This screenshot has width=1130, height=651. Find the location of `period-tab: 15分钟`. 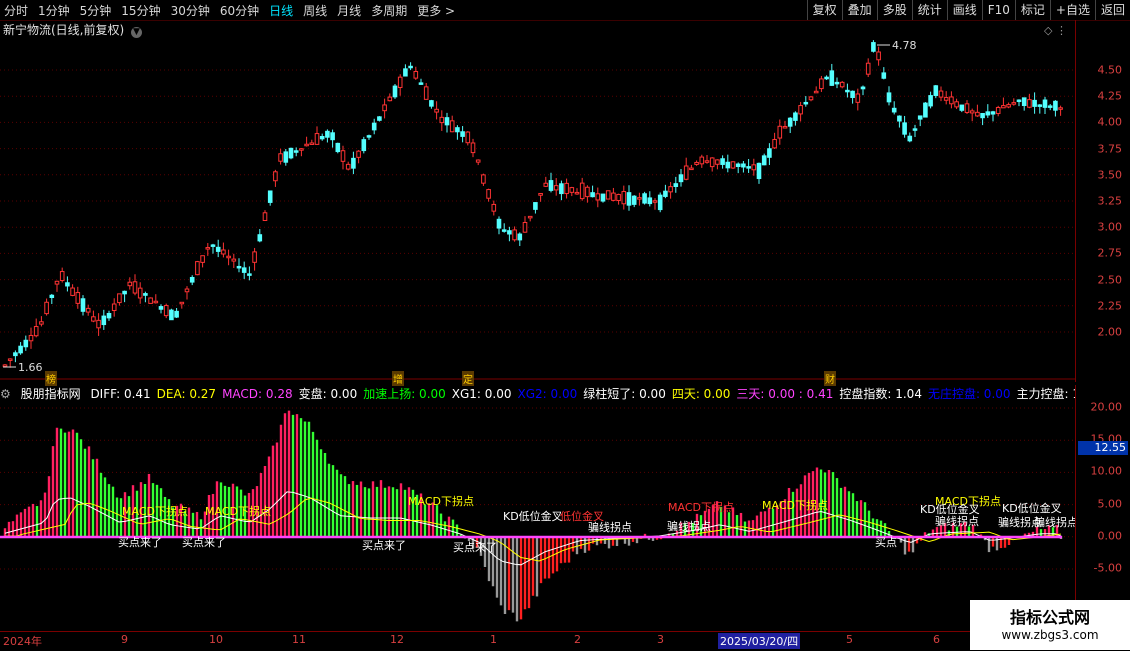

period-tab: 15分钟 is located at coordinates (141, 10).